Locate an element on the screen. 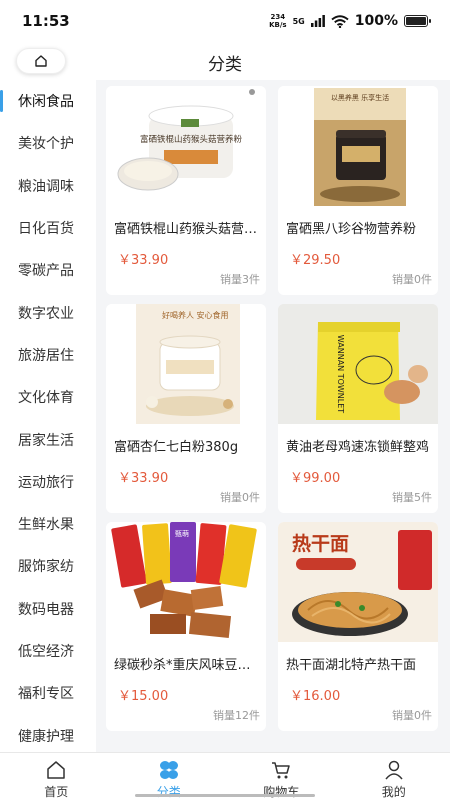  product-image-text: 富硒铁棍山药猴头菇营养粉 is located at coordinates (191, 139).